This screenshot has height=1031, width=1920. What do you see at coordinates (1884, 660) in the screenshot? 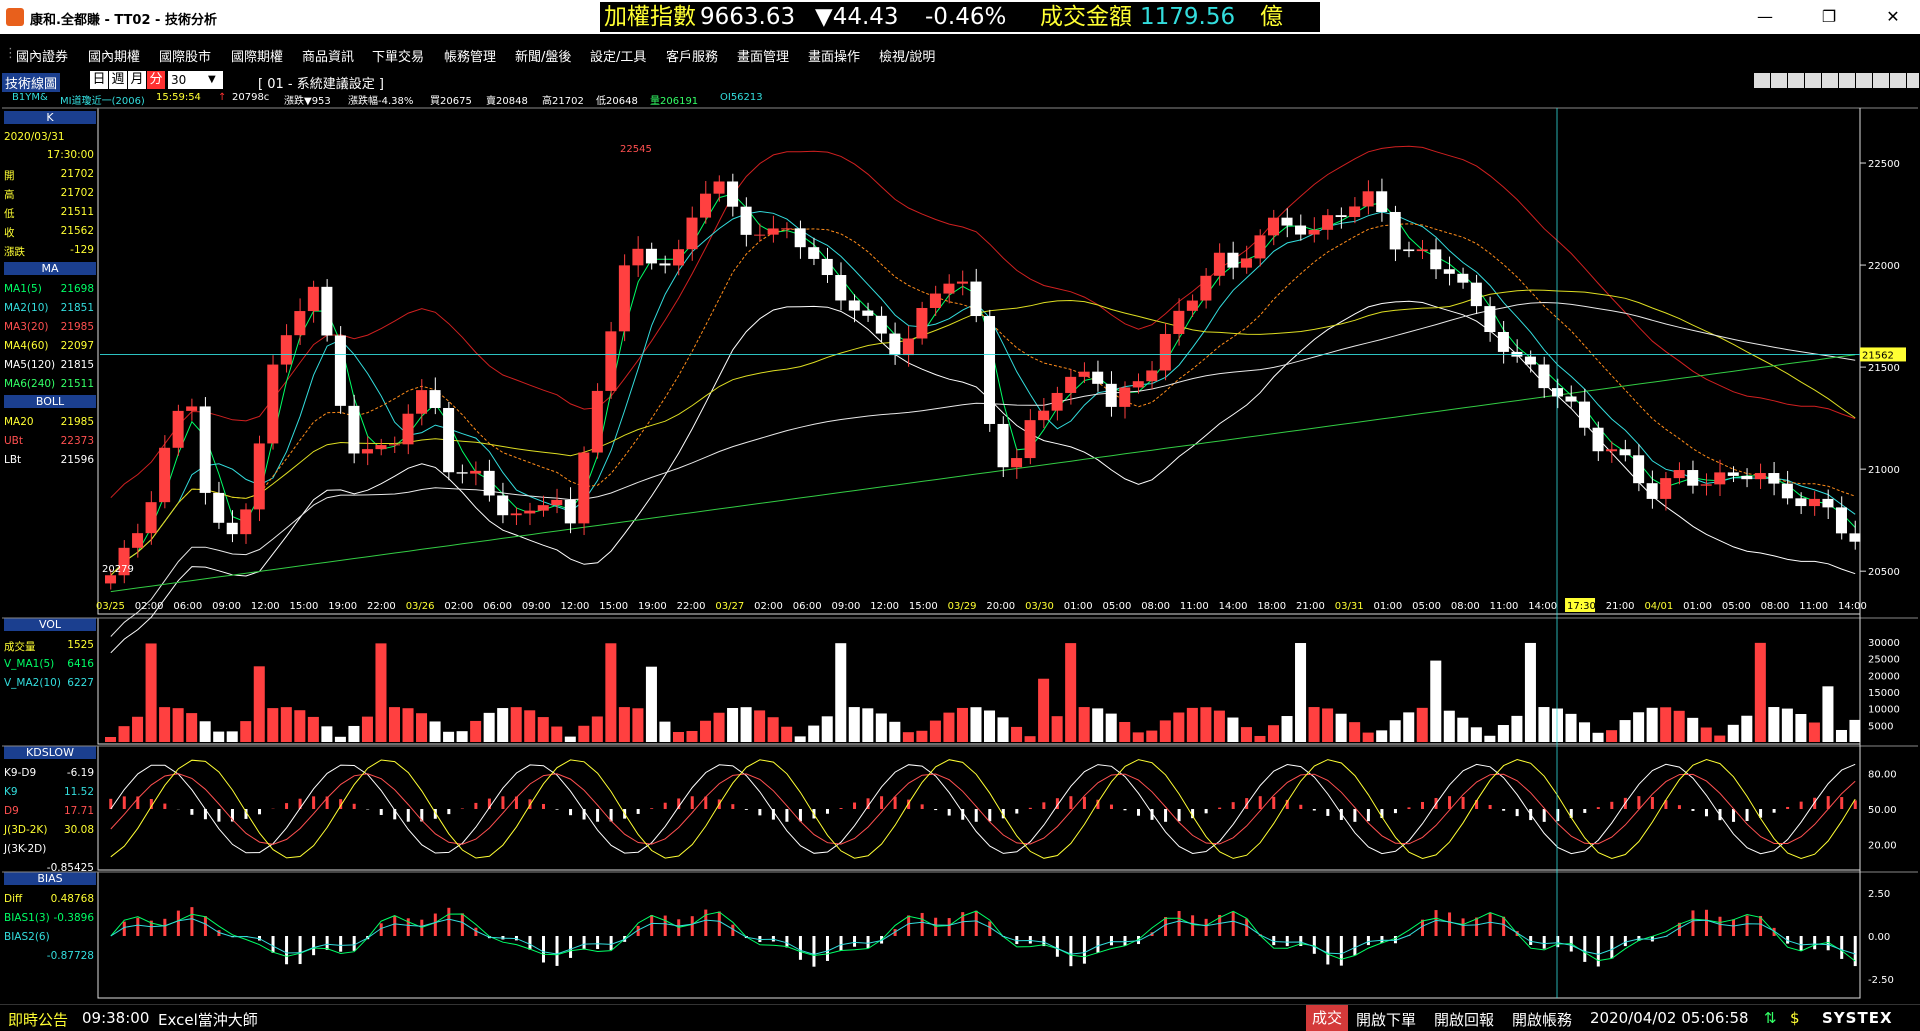
I see `volume-axis-label: 25000` at bounding box center [1884, 660].